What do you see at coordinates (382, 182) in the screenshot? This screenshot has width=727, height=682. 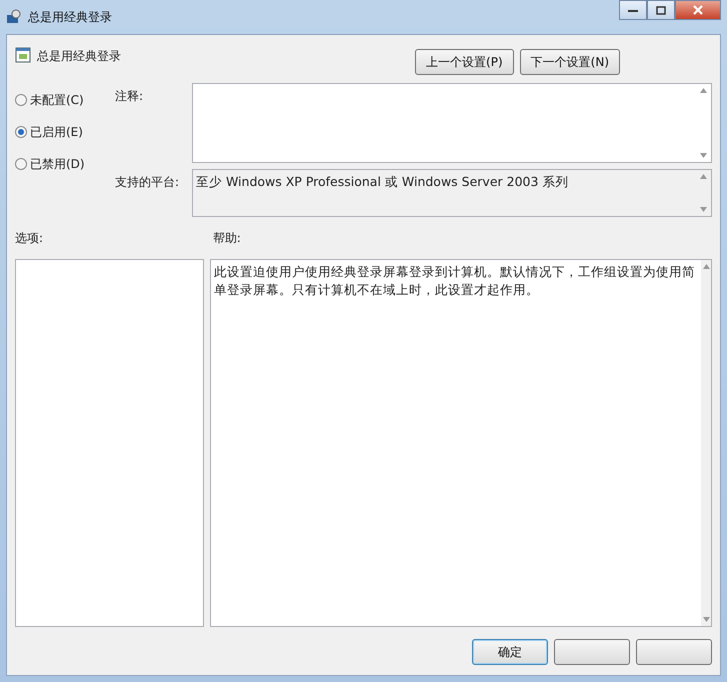 I see `platform-text: 至少 Windows XP Professional 或 Windows Server 2003 系列` at bounding box center [382, 182].